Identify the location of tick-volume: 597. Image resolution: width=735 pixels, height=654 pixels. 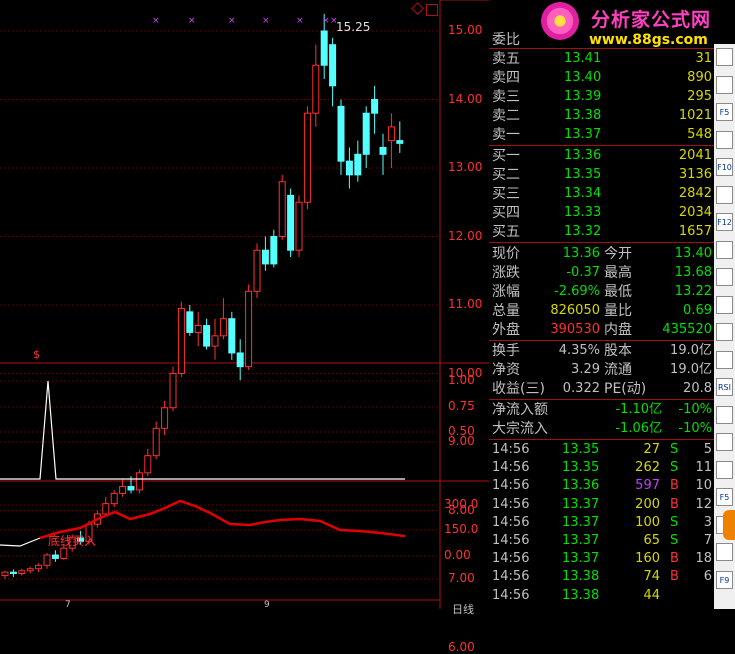
(647, 486).